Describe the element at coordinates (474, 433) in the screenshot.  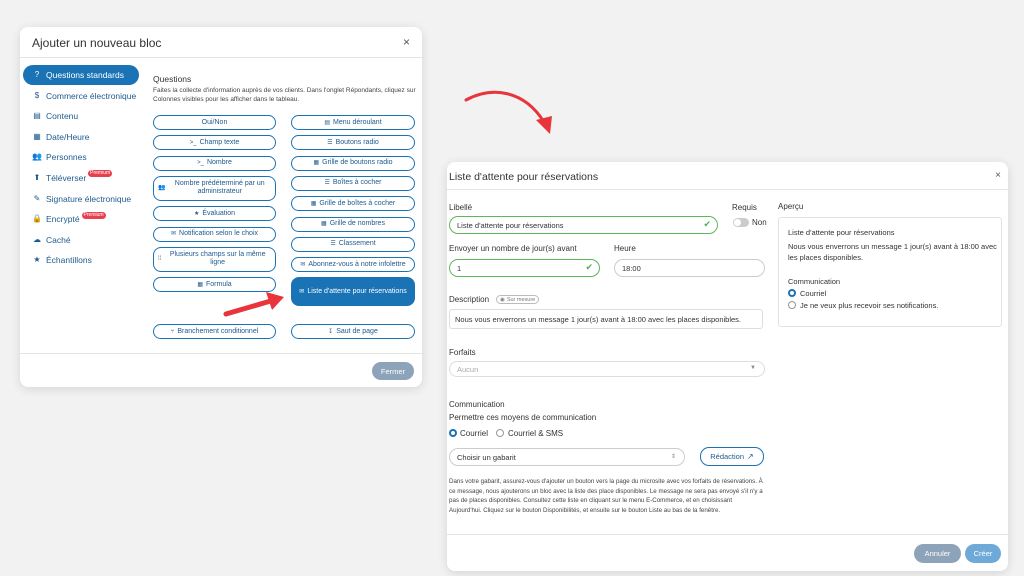
I see `radio-courriel-label: Courriel` at that location.